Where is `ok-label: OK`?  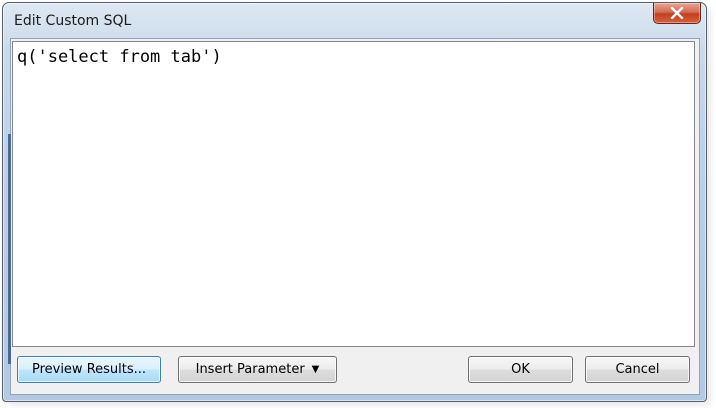 ok-label: OK is located at coordinates (520, 369).